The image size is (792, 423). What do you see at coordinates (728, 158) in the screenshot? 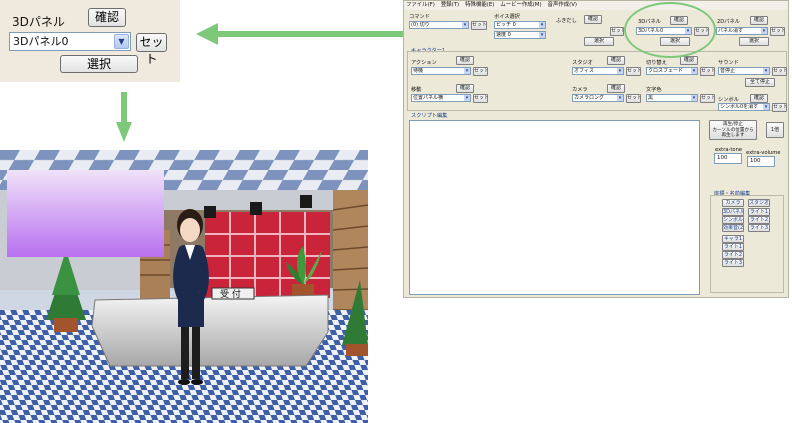
I see `extra-tone-input: 100` at bounding box center [728, 158].